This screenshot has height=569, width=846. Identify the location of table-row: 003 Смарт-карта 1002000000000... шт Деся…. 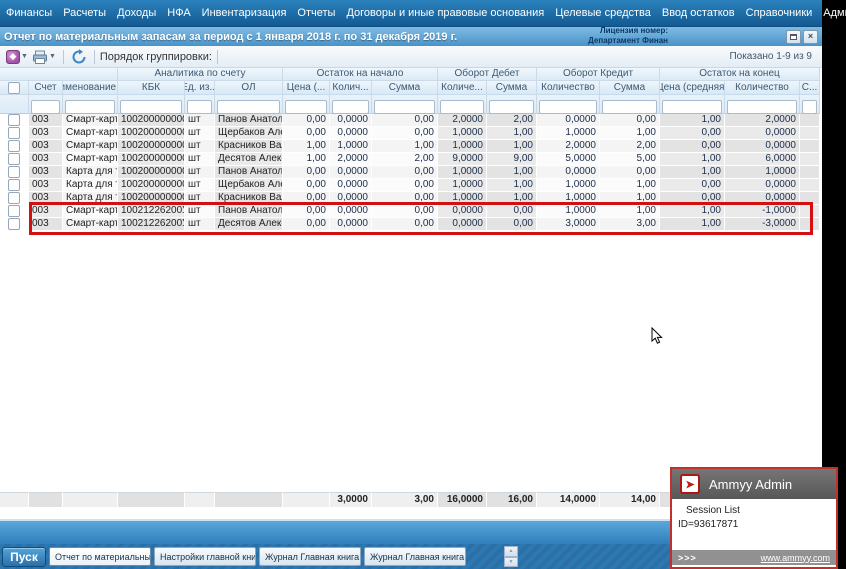
(411, 159).